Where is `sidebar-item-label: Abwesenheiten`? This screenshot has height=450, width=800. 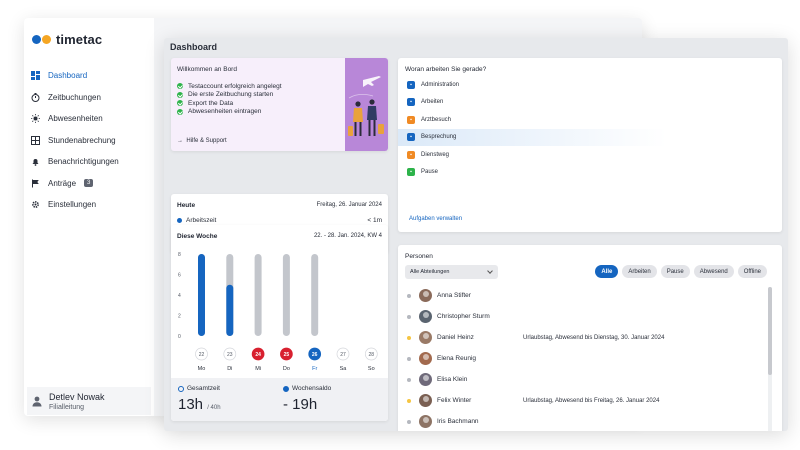
sidebar-item-label: Abwesenheiten is located at coordinates (75, 119).